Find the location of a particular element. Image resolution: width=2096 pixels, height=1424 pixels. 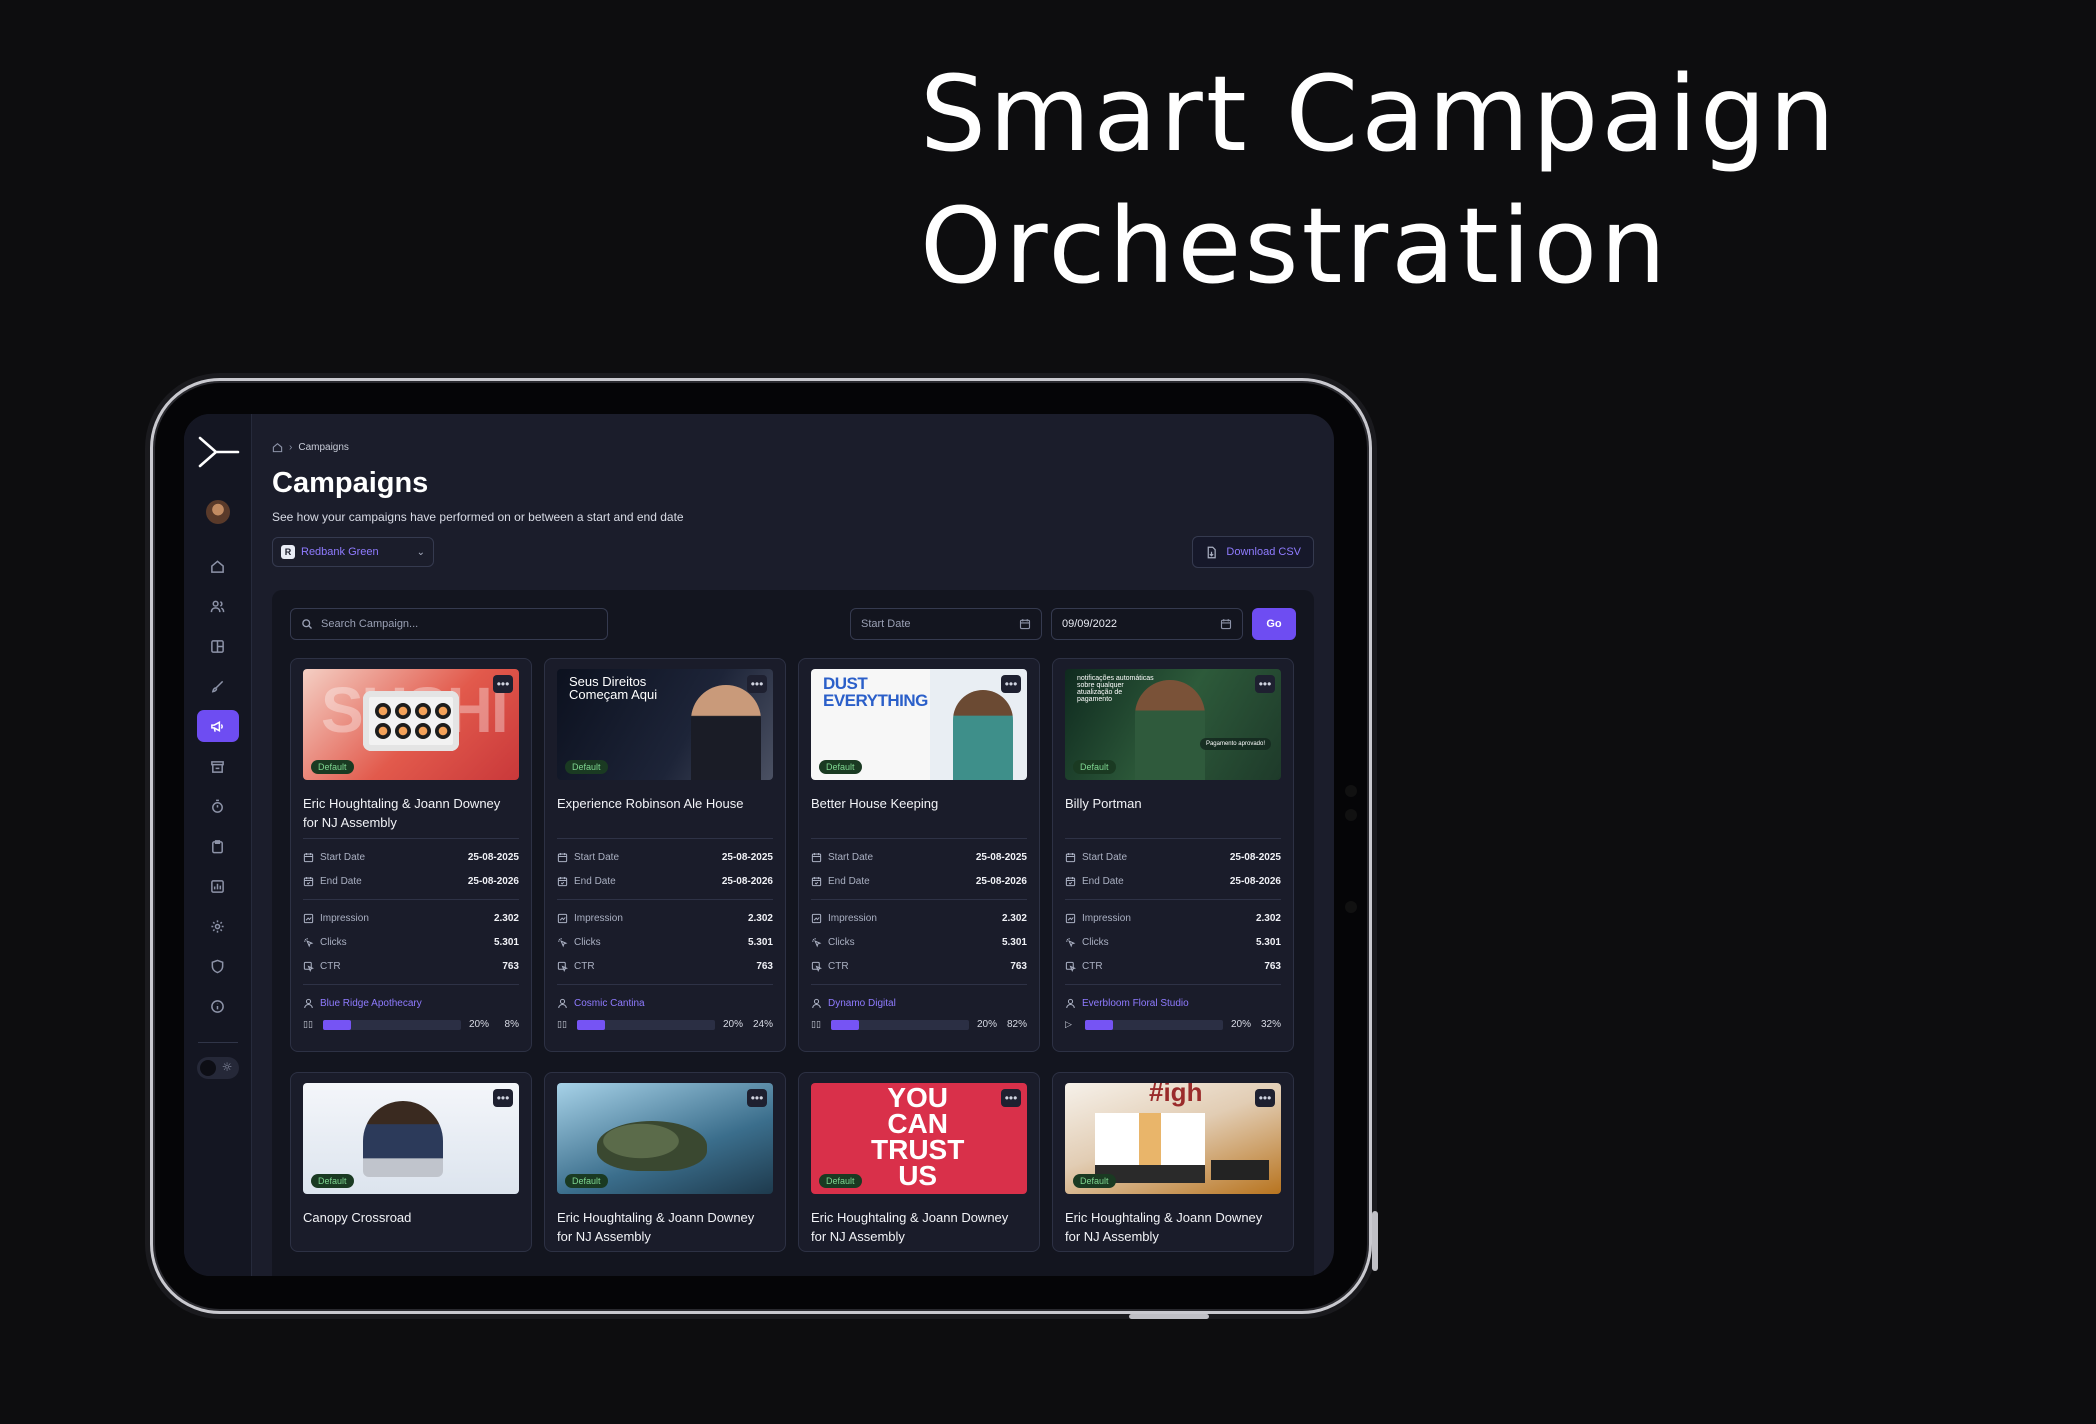

users-icon is located at coordinates (217, 606).